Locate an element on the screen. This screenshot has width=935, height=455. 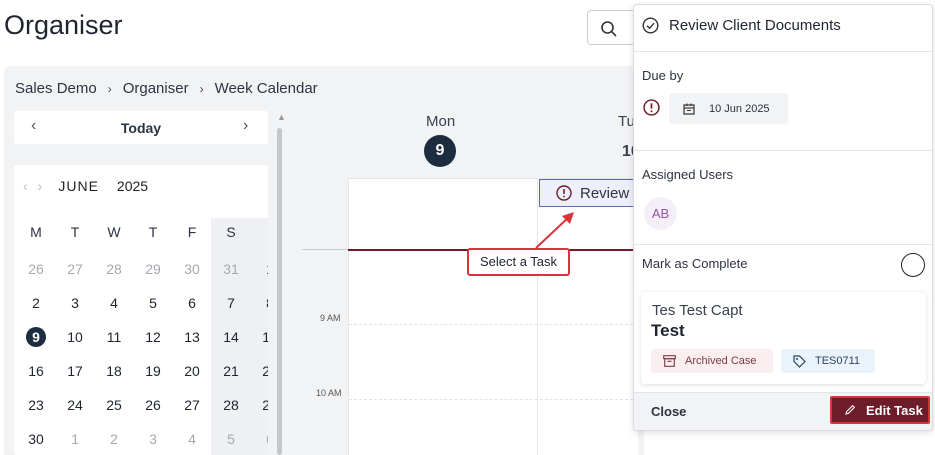
breadcrumb-item-sales-demo: Sales Demo is located at coordinates (56, 88).